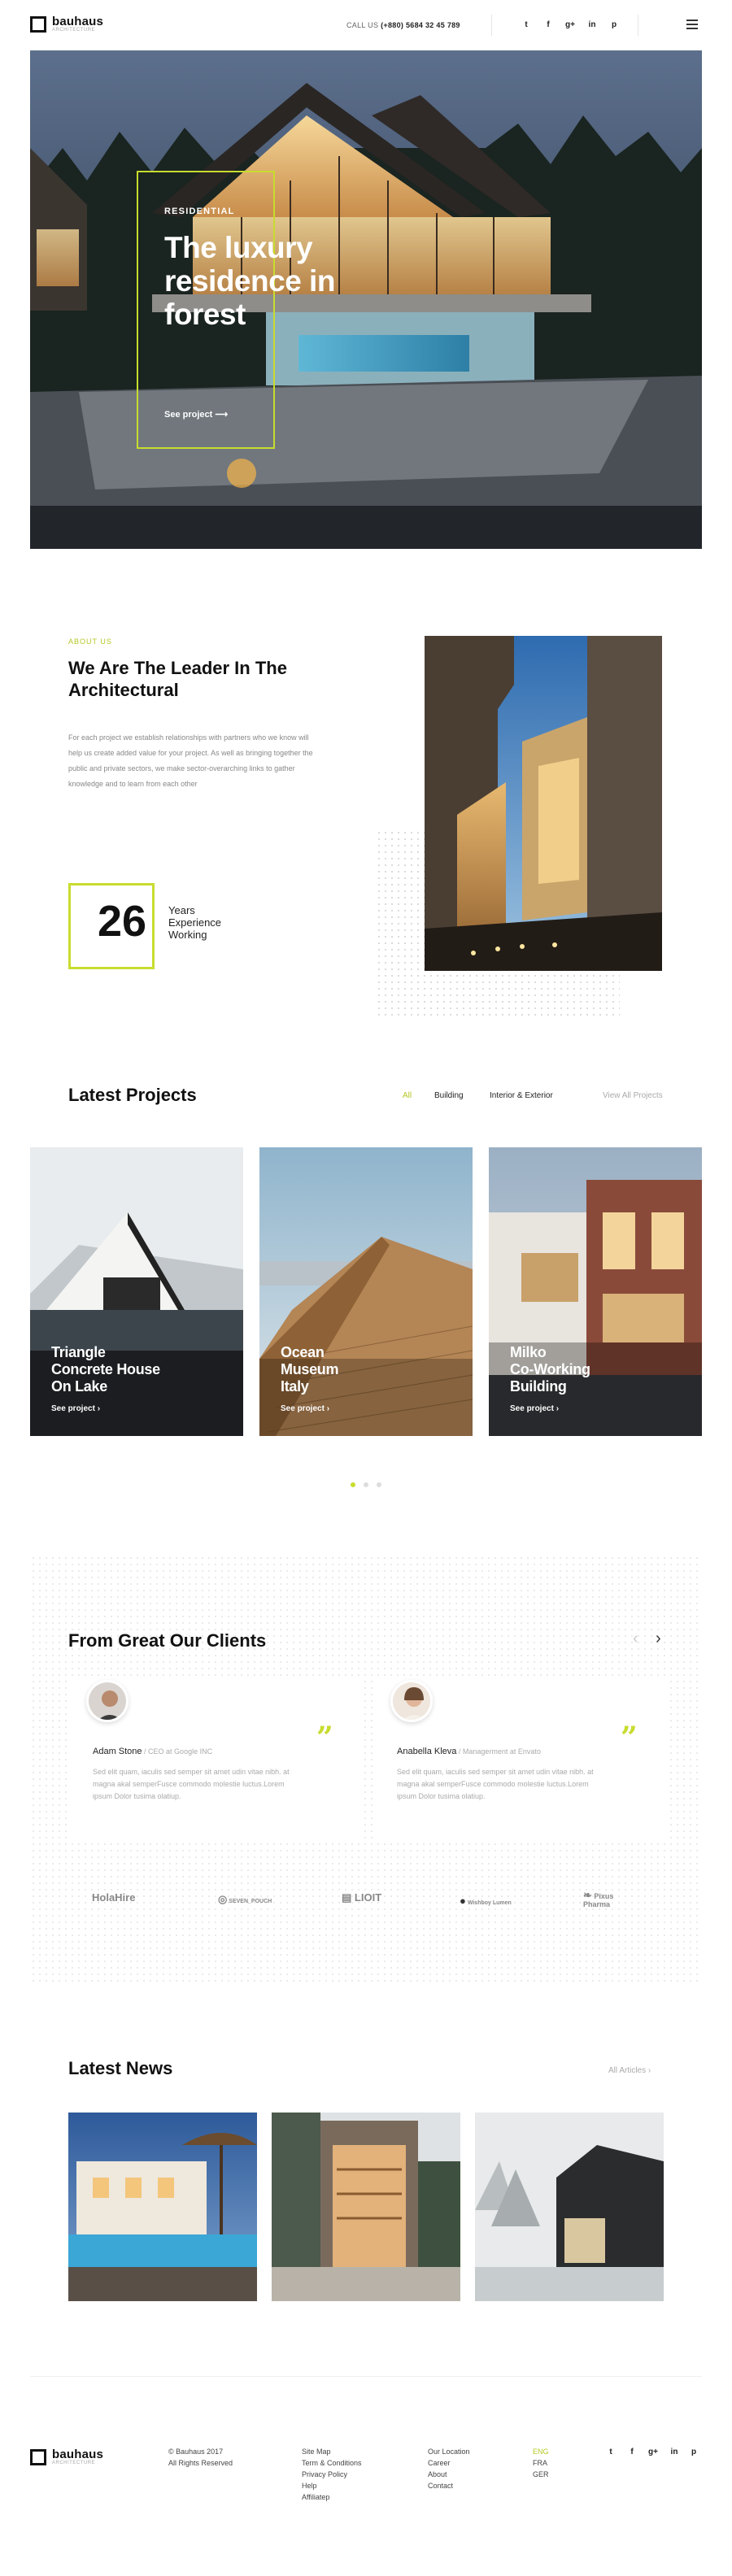 The width and height of the screenshot is (732, 2576). I want to click on view-all-projects-link: View All Projects, so click(633, 1095).